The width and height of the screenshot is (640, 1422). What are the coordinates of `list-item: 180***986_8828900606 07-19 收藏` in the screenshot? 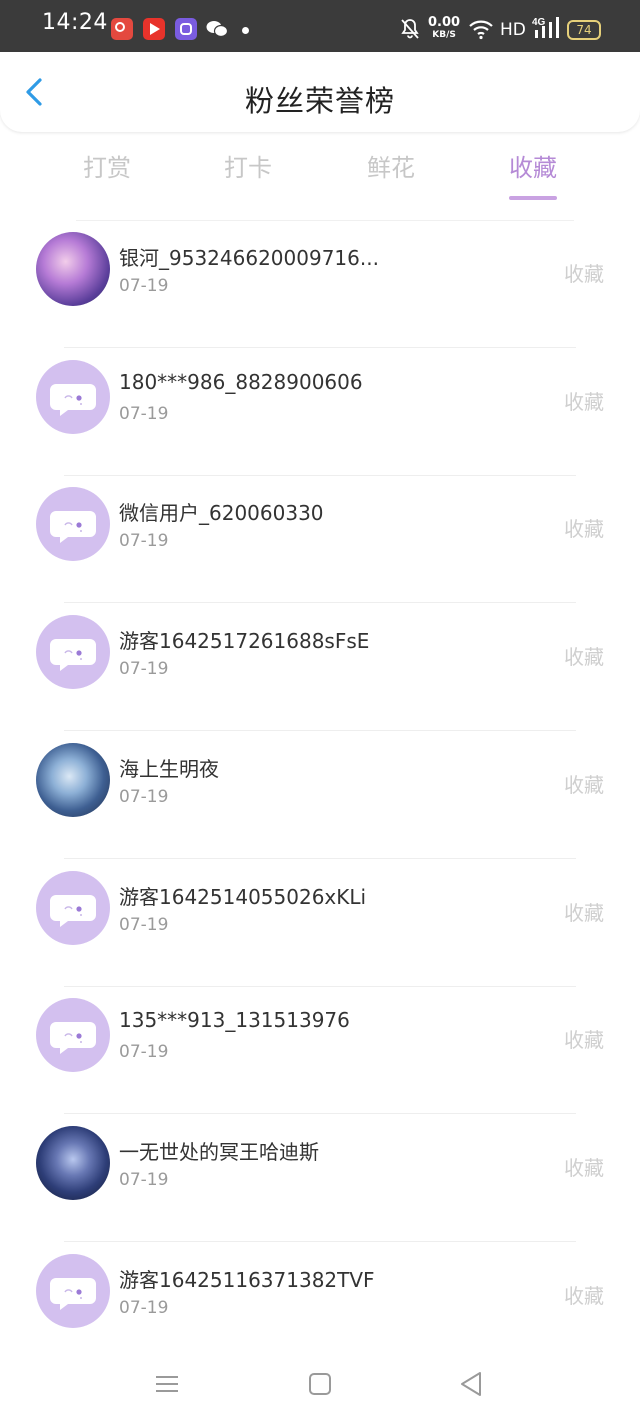 It's located at (320, 412).